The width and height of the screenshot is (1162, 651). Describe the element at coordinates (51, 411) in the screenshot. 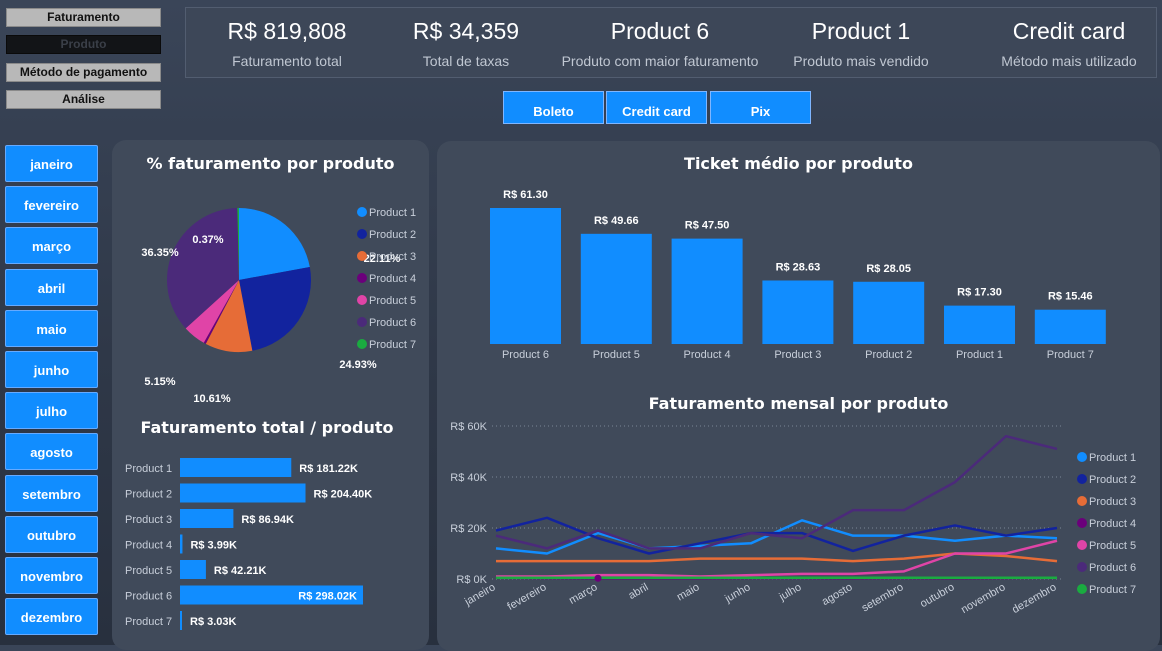

I see `month-button-julho: julho` at that location.